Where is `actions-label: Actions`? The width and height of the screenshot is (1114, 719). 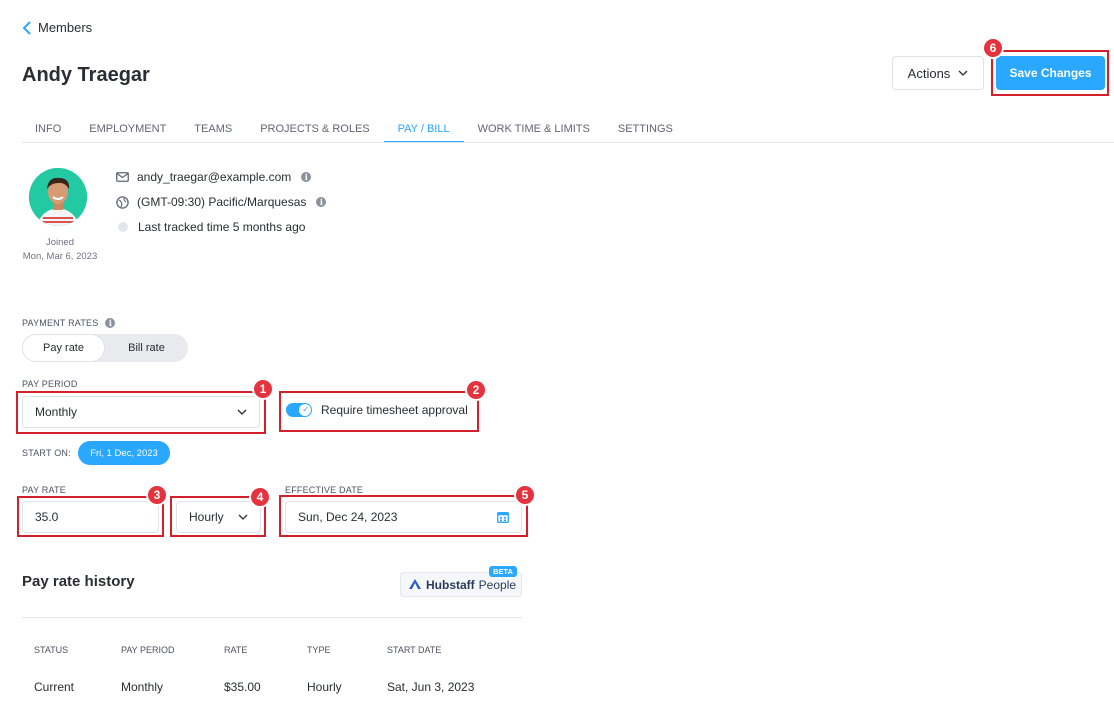 actions-label: Actions is located at coordinates (929, 73).